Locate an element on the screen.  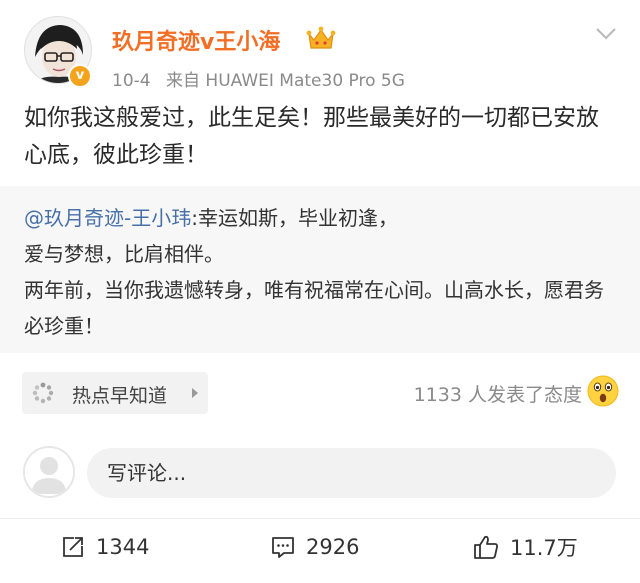
verified-badge-label: v is located at coordinates (80, 75).